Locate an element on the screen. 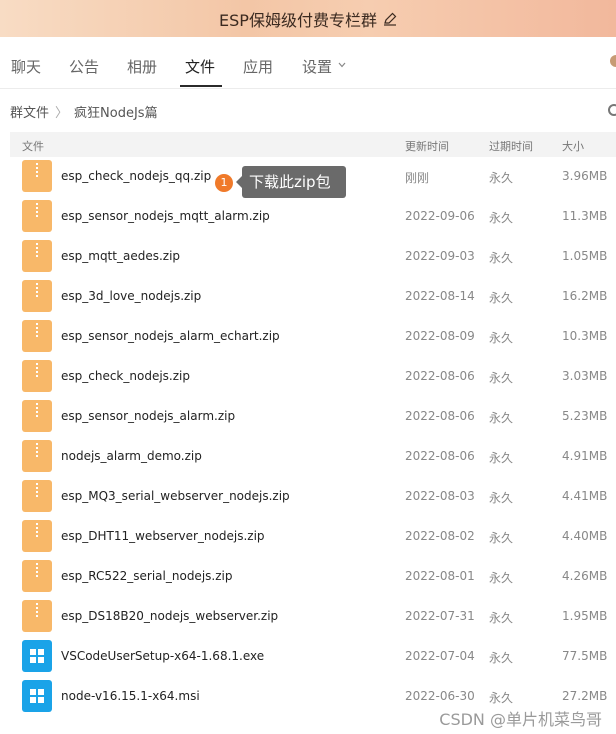 The height and width of the screenshot is (734, 616). table-row: esp_check_nodejs.zip 2022-08-06 永久 3.03MB is located at coordinates (313, 378).